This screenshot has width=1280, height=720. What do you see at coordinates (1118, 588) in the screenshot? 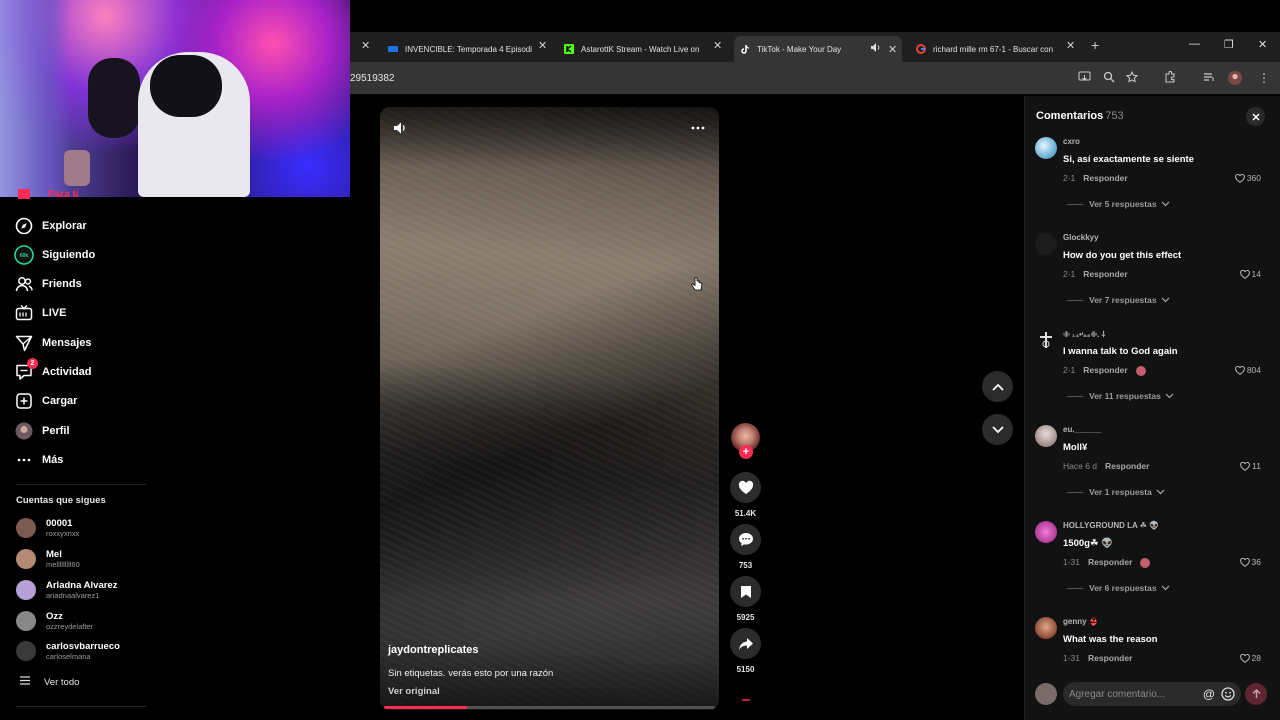
I see `view-replies-button: Ver 6 respuestas` at bounding box center [1118, 588].